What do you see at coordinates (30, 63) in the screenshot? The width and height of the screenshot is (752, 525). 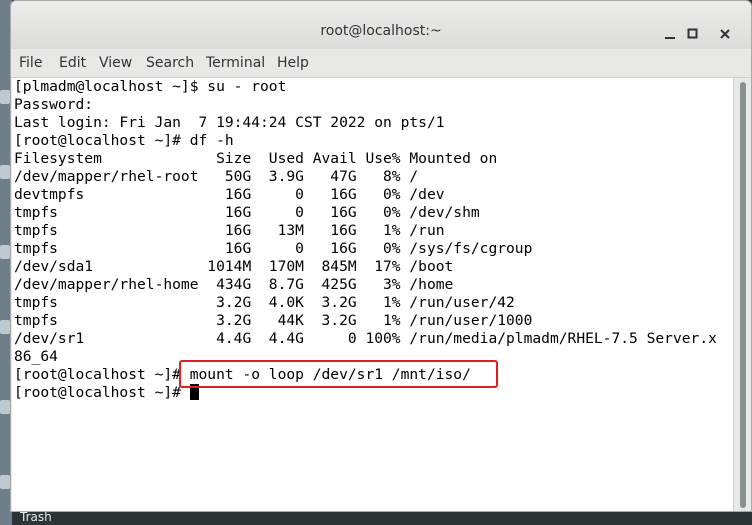 I see `menu-file: File` at bounding box center [30, 63].